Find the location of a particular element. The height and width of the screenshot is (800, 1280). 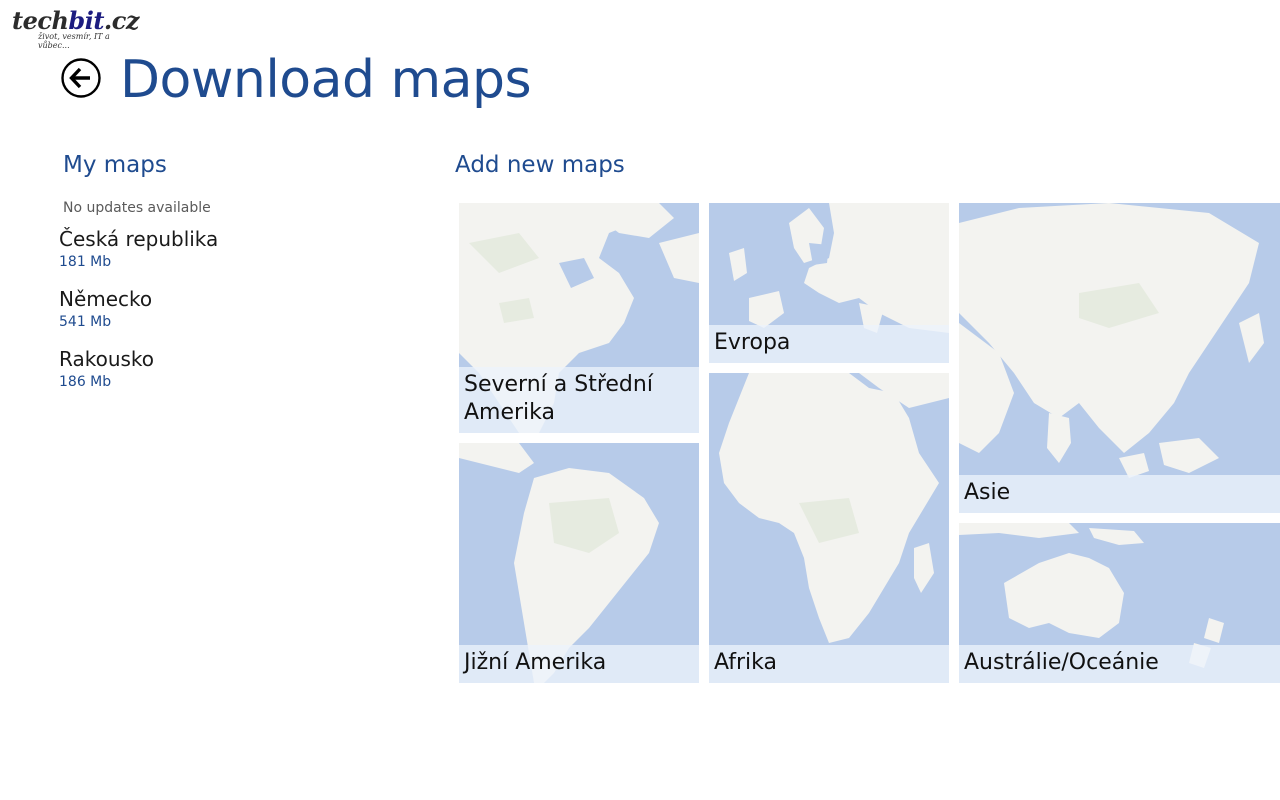

tile-south-america: Jižní Amerika is located at coordinates (579, 563).